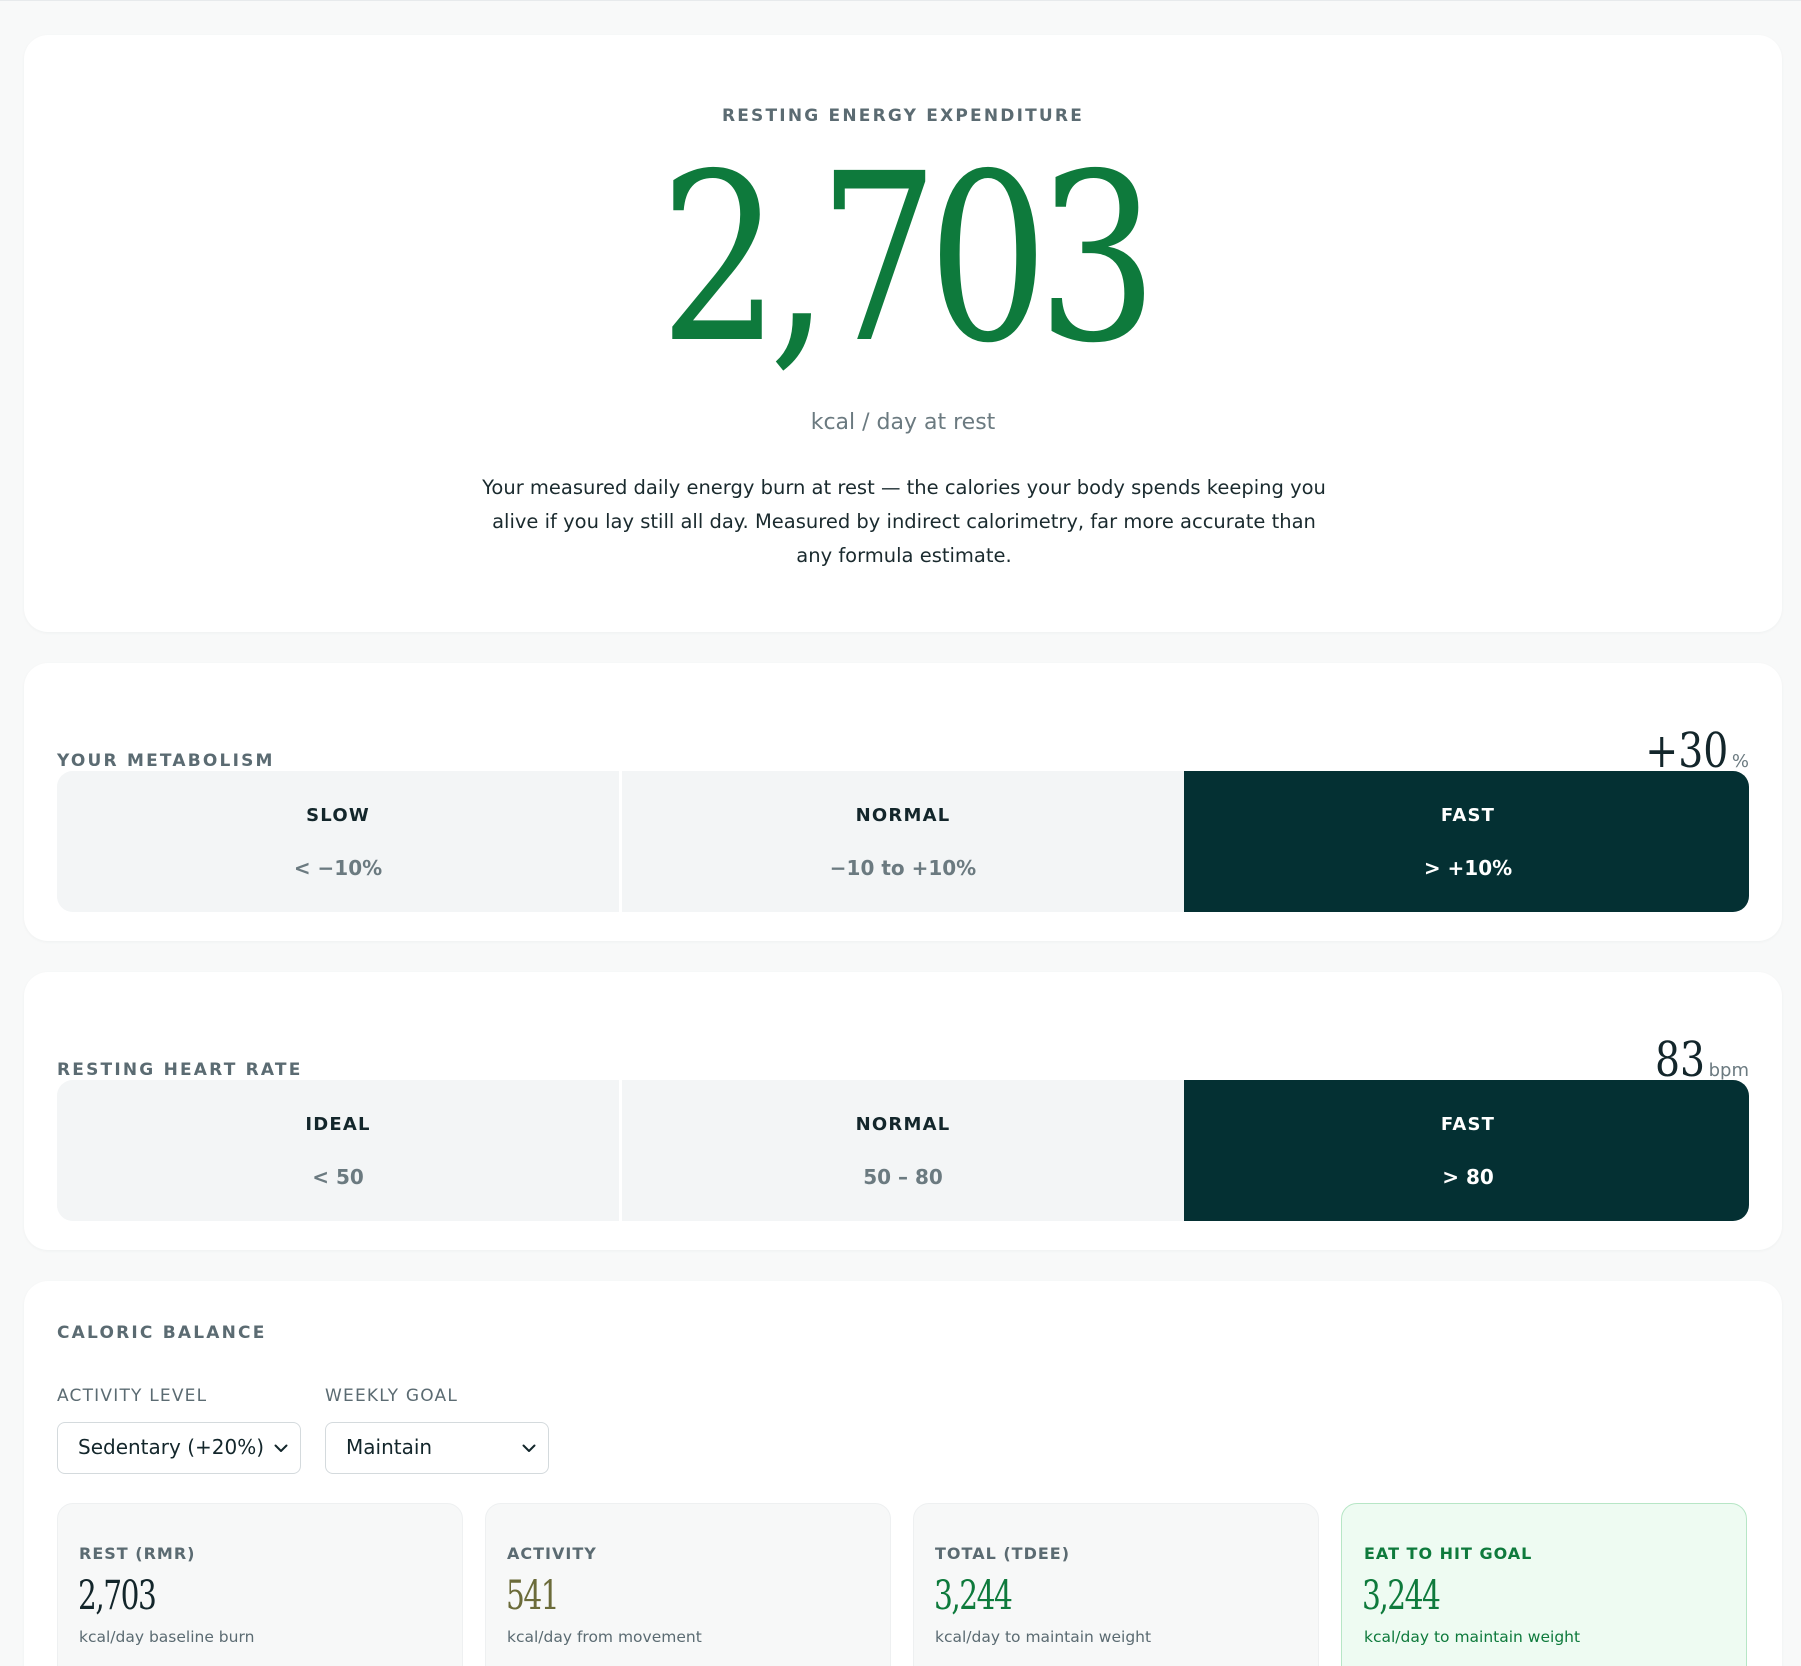 This screenshot has width=1801, height=1666. Describe the element at coordinates (162, 1333) in the screenshot. I see `caloric-balance-title: CALORIC BALANCE` at that location.